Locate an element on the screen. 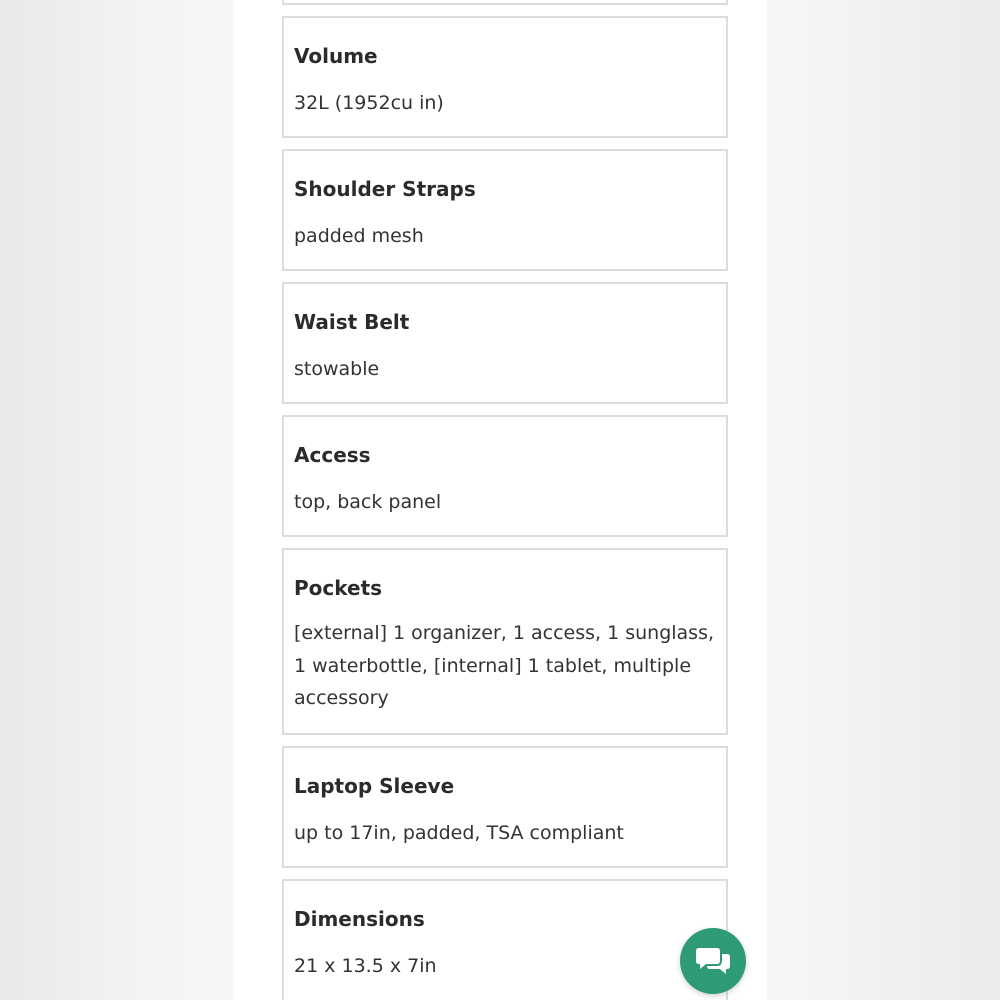 This screenshot has width=1000, height=1000. spec-value: stowable is located at coordinates (337, 369).